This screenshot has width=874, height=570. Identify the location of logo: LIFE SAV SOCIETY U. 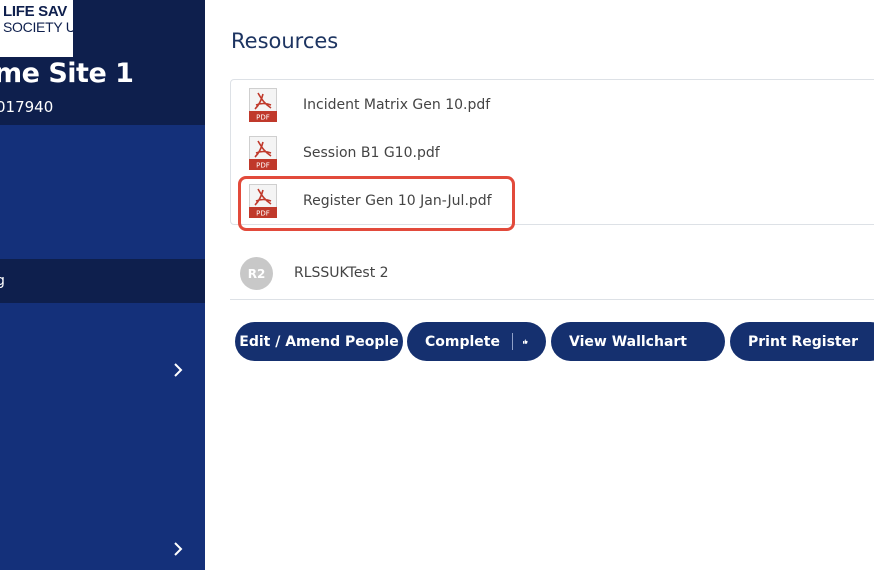
(36, 28).